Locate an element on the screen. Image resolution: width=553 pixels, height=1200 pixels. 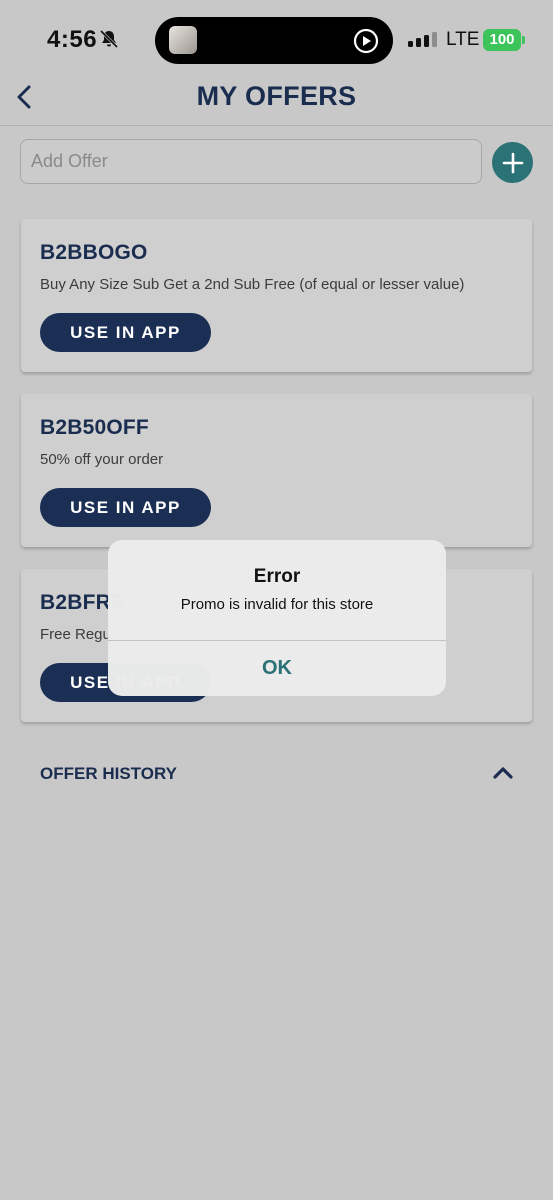
alert-title: Error is located at coordinates (277, 576).